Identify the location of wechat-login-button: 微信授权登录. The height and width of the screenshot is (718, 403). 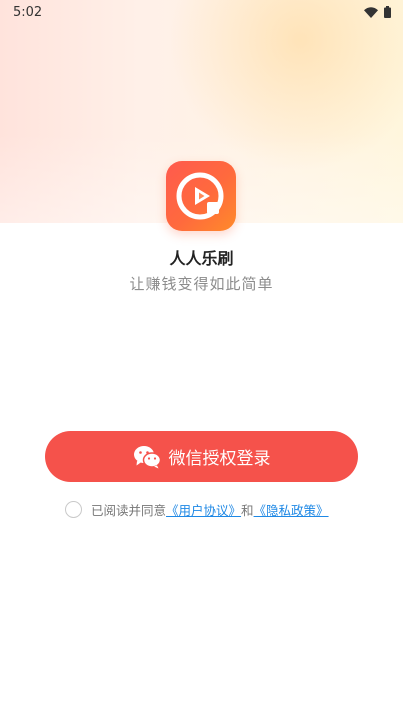
(201, 456).